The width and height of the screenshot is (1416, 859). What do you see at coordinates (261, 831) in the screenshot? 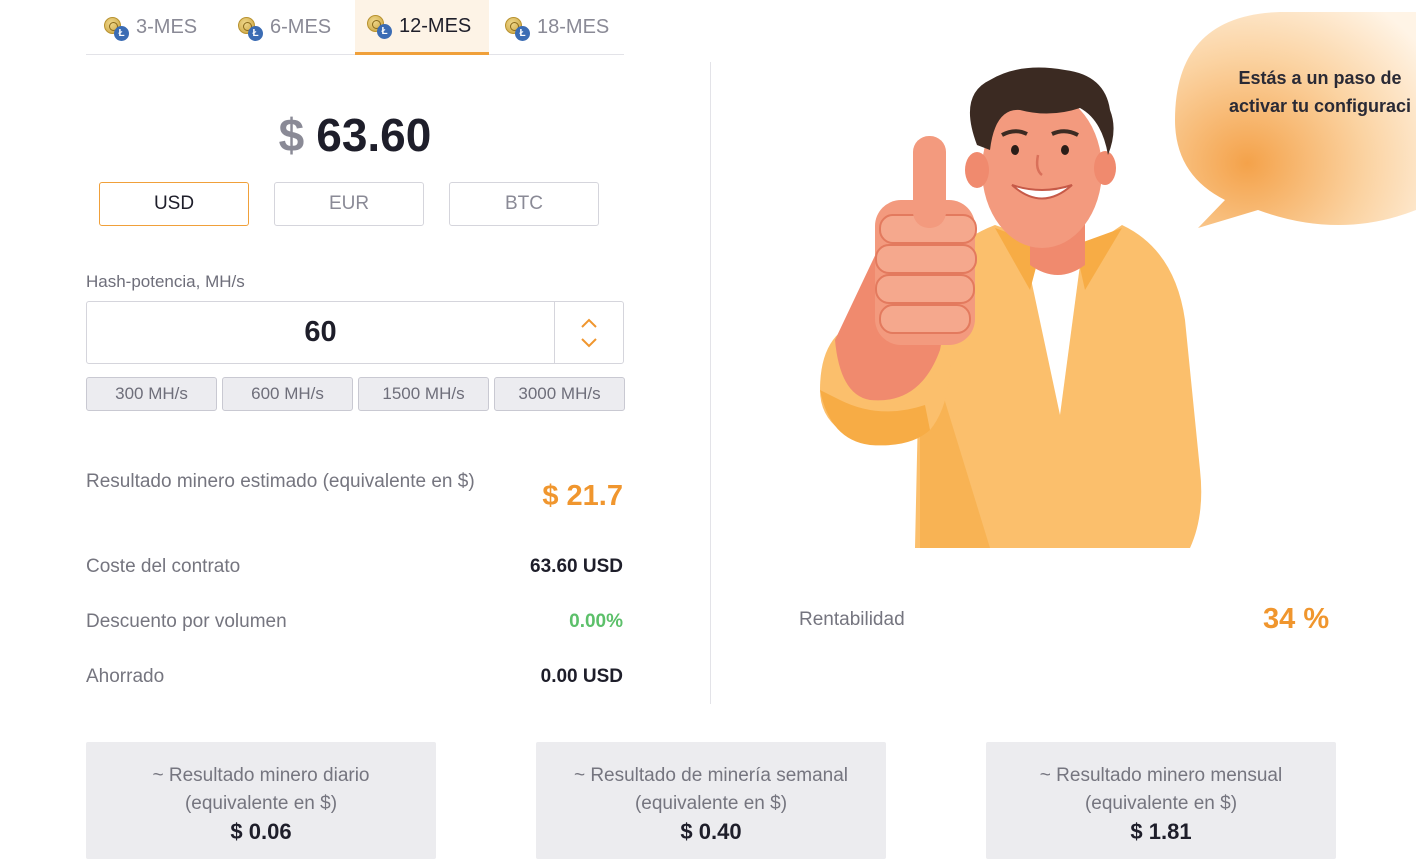
I see `card-value: $ 0.06` at bounding box center [261, 831].